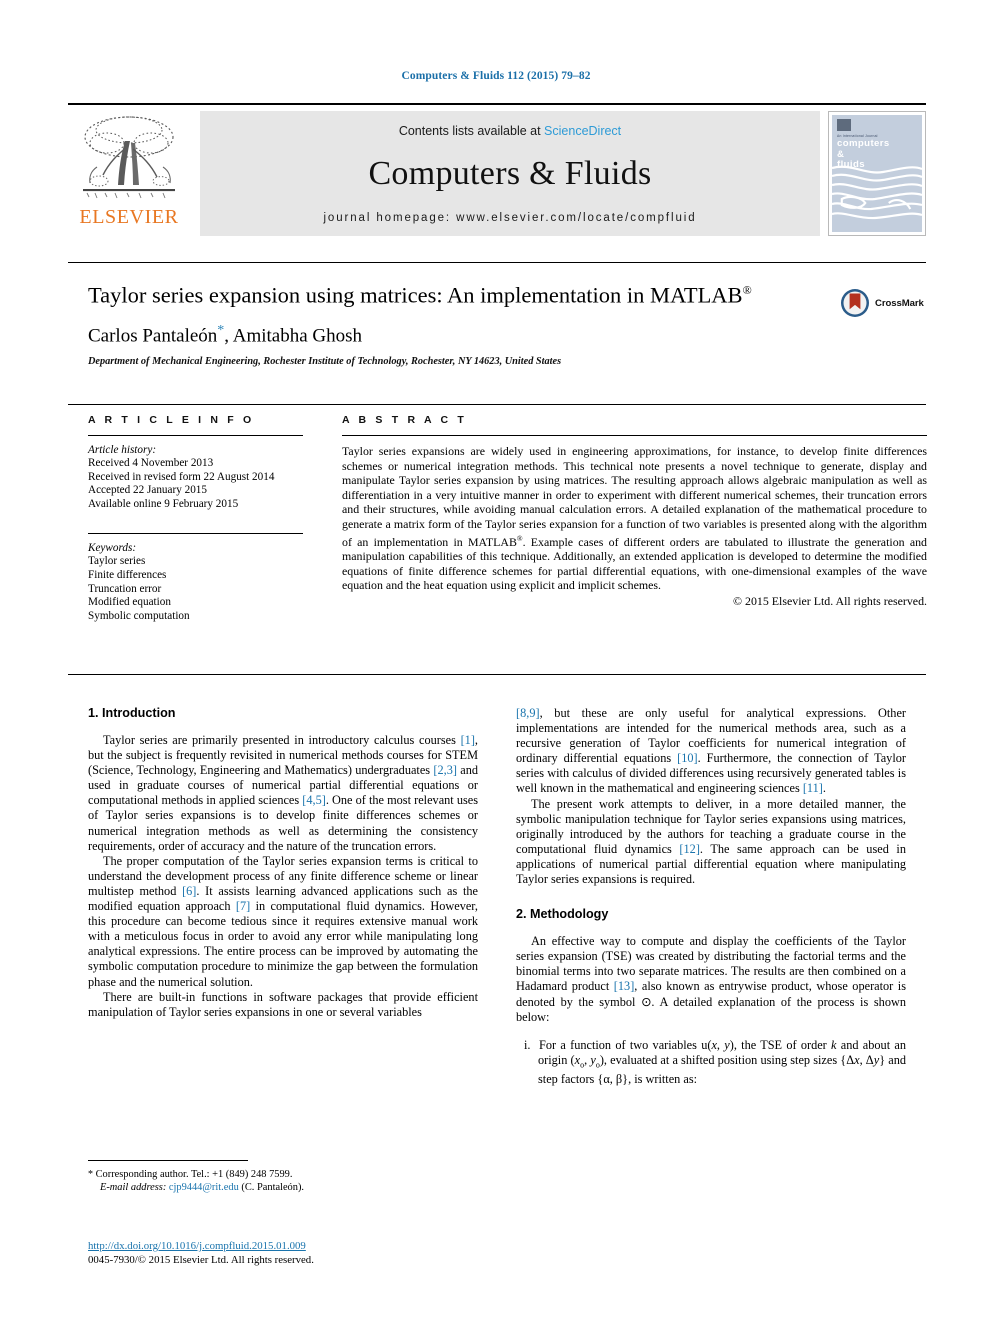  I want to click on citation-ref: [6], so click(189, 891).